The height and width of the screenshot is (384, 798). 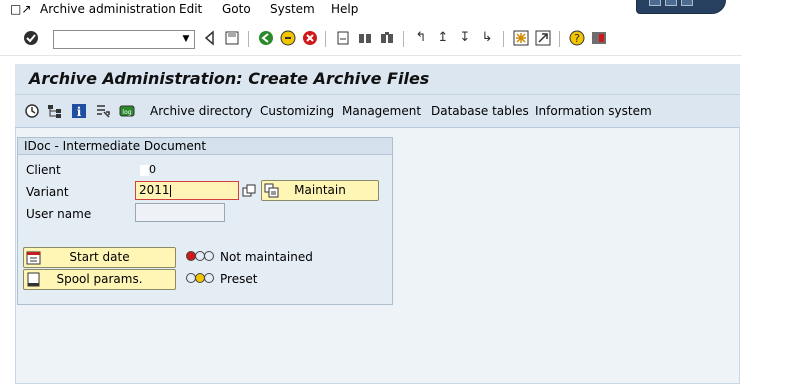 I want to click on maintain-button: Maintain, so click(x=320, y=190).